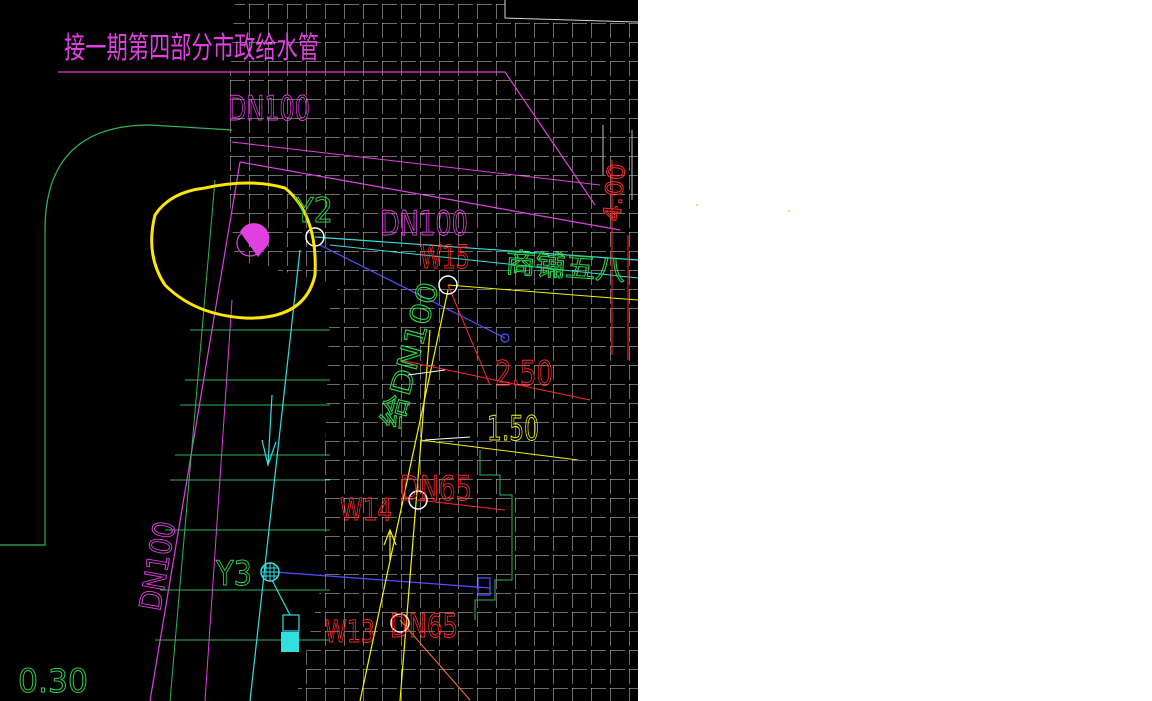 Image resolution: width=1152 pixels, height=701 pixels. I want to click on label-y2: Y2, so click(313, 211).